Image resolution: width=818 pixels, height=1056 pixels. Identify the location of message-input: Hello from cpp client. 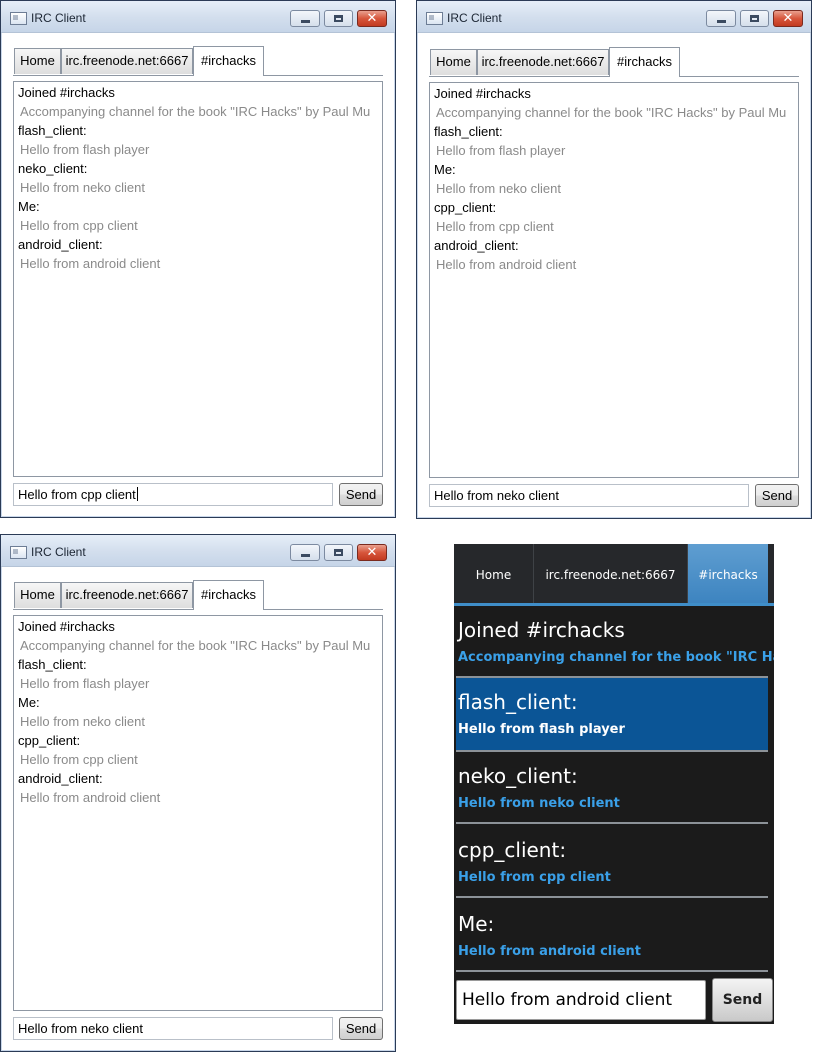
(173, 494).